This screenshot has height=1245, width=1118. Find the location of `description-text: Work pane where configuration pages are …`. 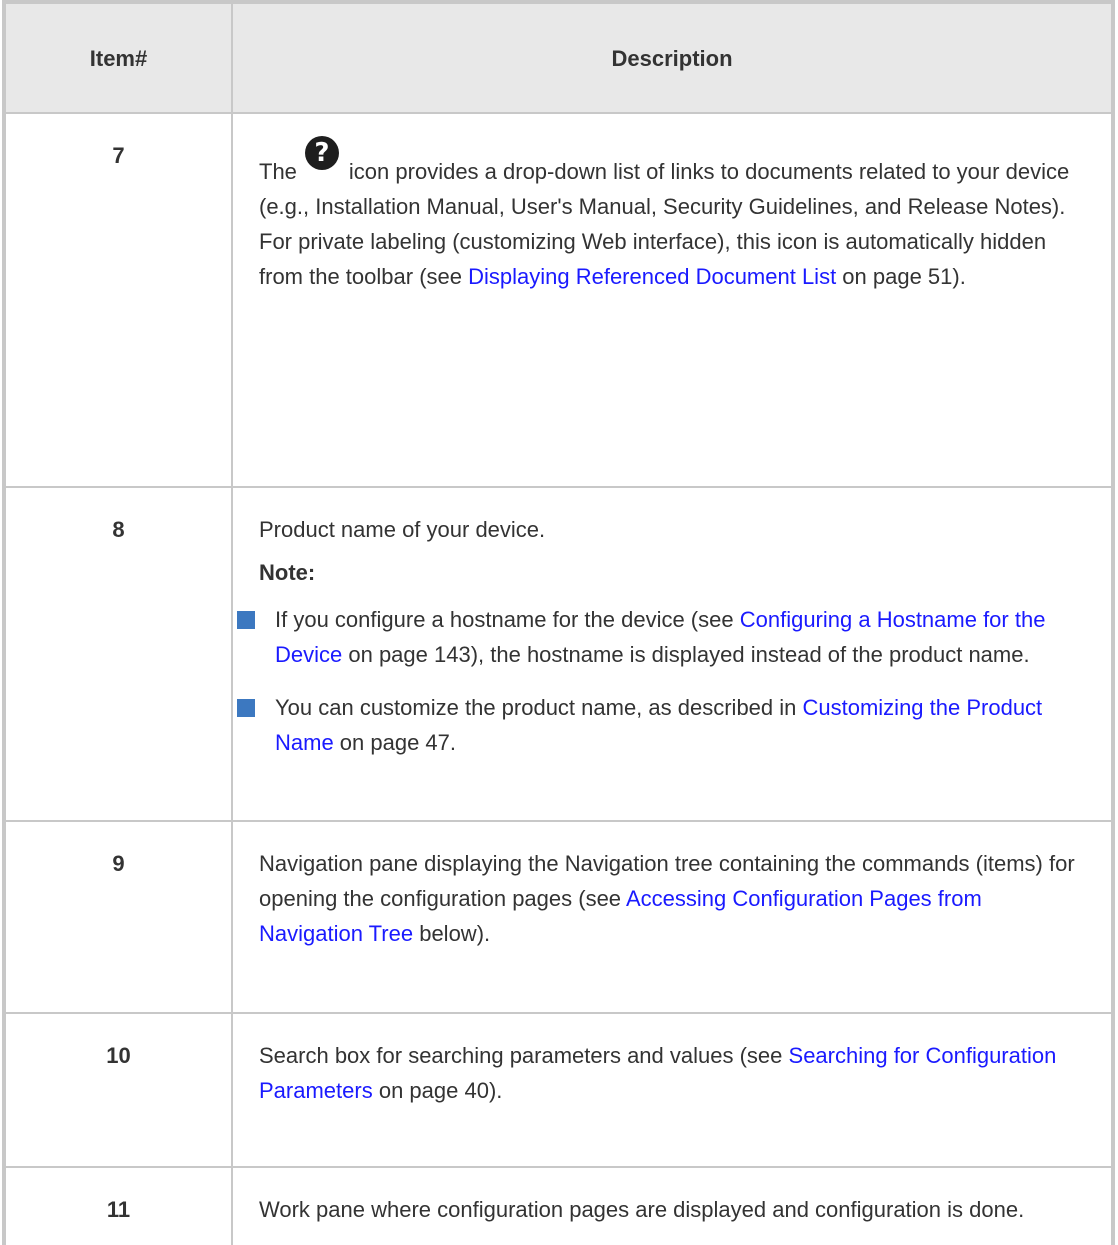

description-text: Work pane where configuration pages are … is located at coordinates (642, 1209).